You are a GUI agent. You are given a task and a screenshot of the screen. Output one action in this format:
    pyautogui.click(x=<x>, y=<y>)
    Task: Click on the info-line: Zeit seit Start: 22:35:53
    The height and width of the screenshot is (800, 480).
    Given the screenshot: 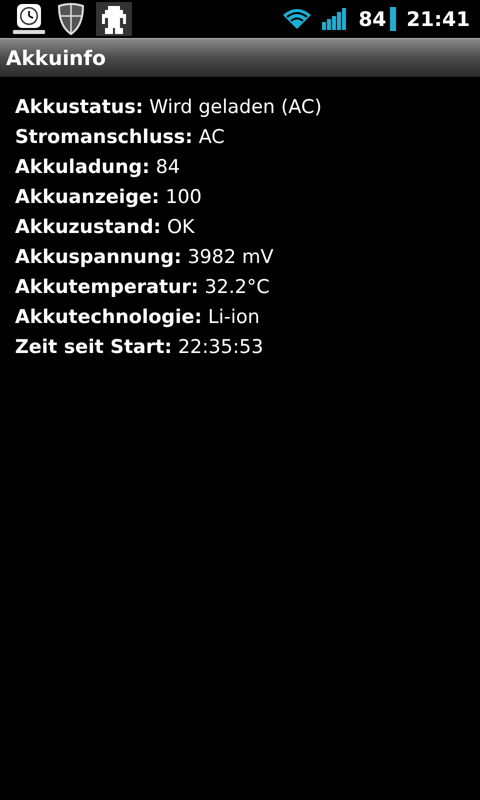 What is the action you would take?
    pyautogui.click(x=139, y=347)
    